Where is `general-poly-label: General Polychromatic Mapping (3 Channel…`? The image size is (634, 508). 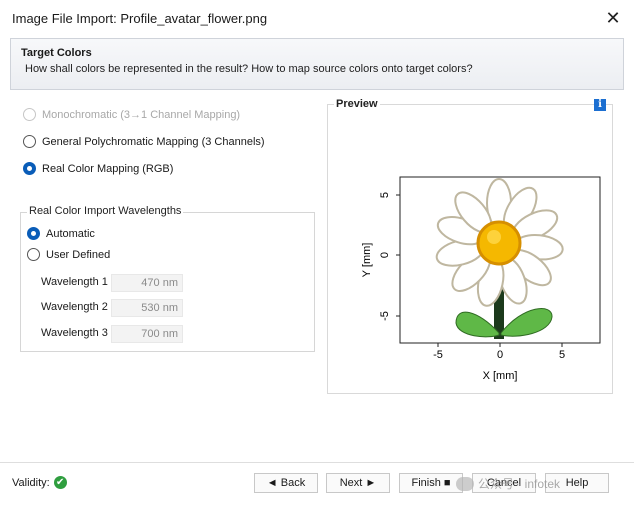 general-poly-label: General Polychromatic Mapping (3 Channel… is located at coordinates (153, 141).